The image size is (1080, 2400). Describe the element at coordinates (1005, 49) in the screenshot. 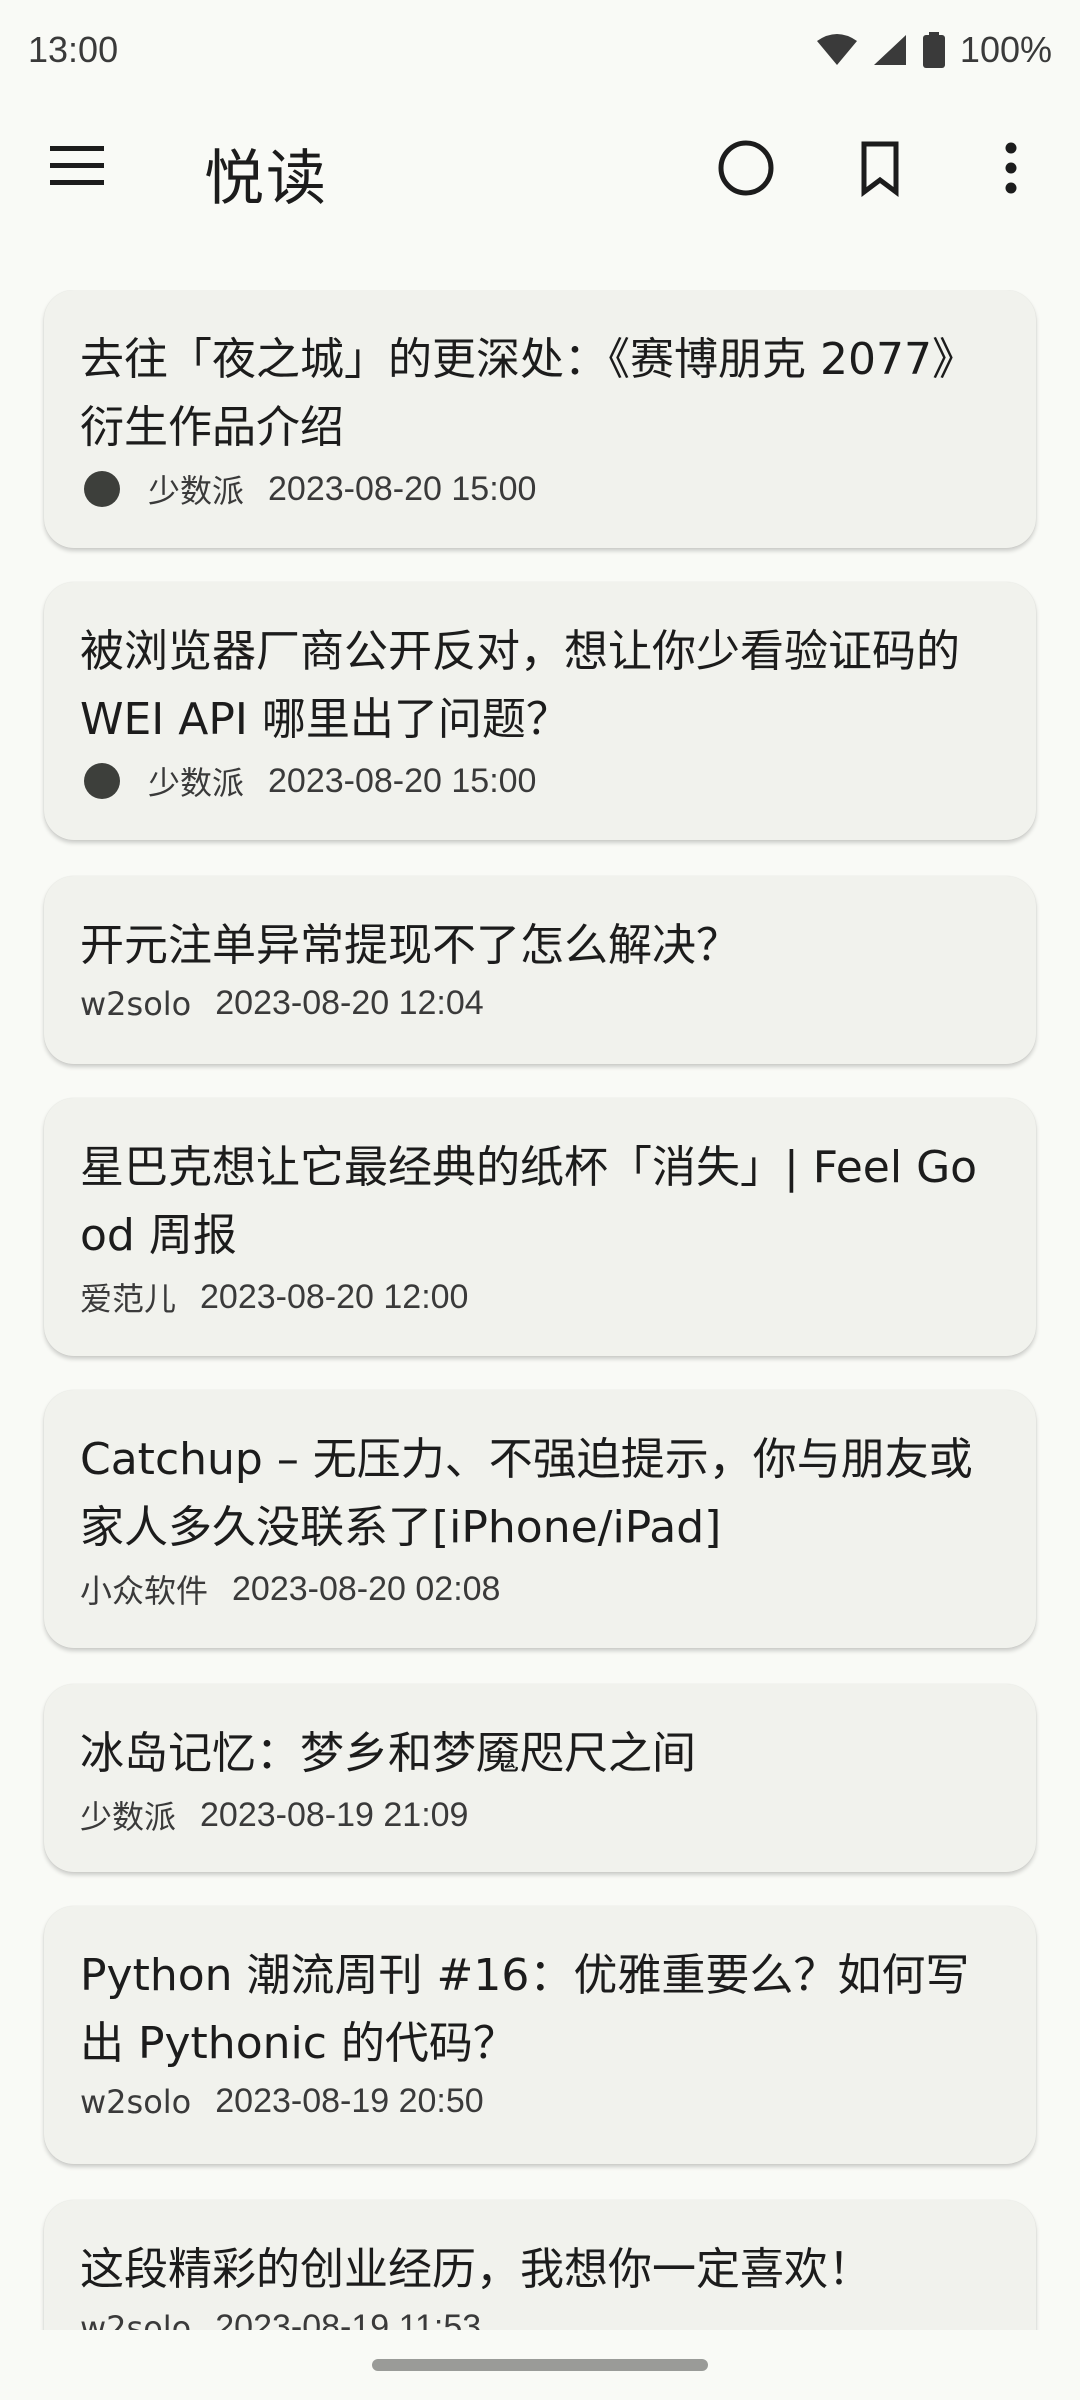

I see `battery-percent: 100%` at that location.